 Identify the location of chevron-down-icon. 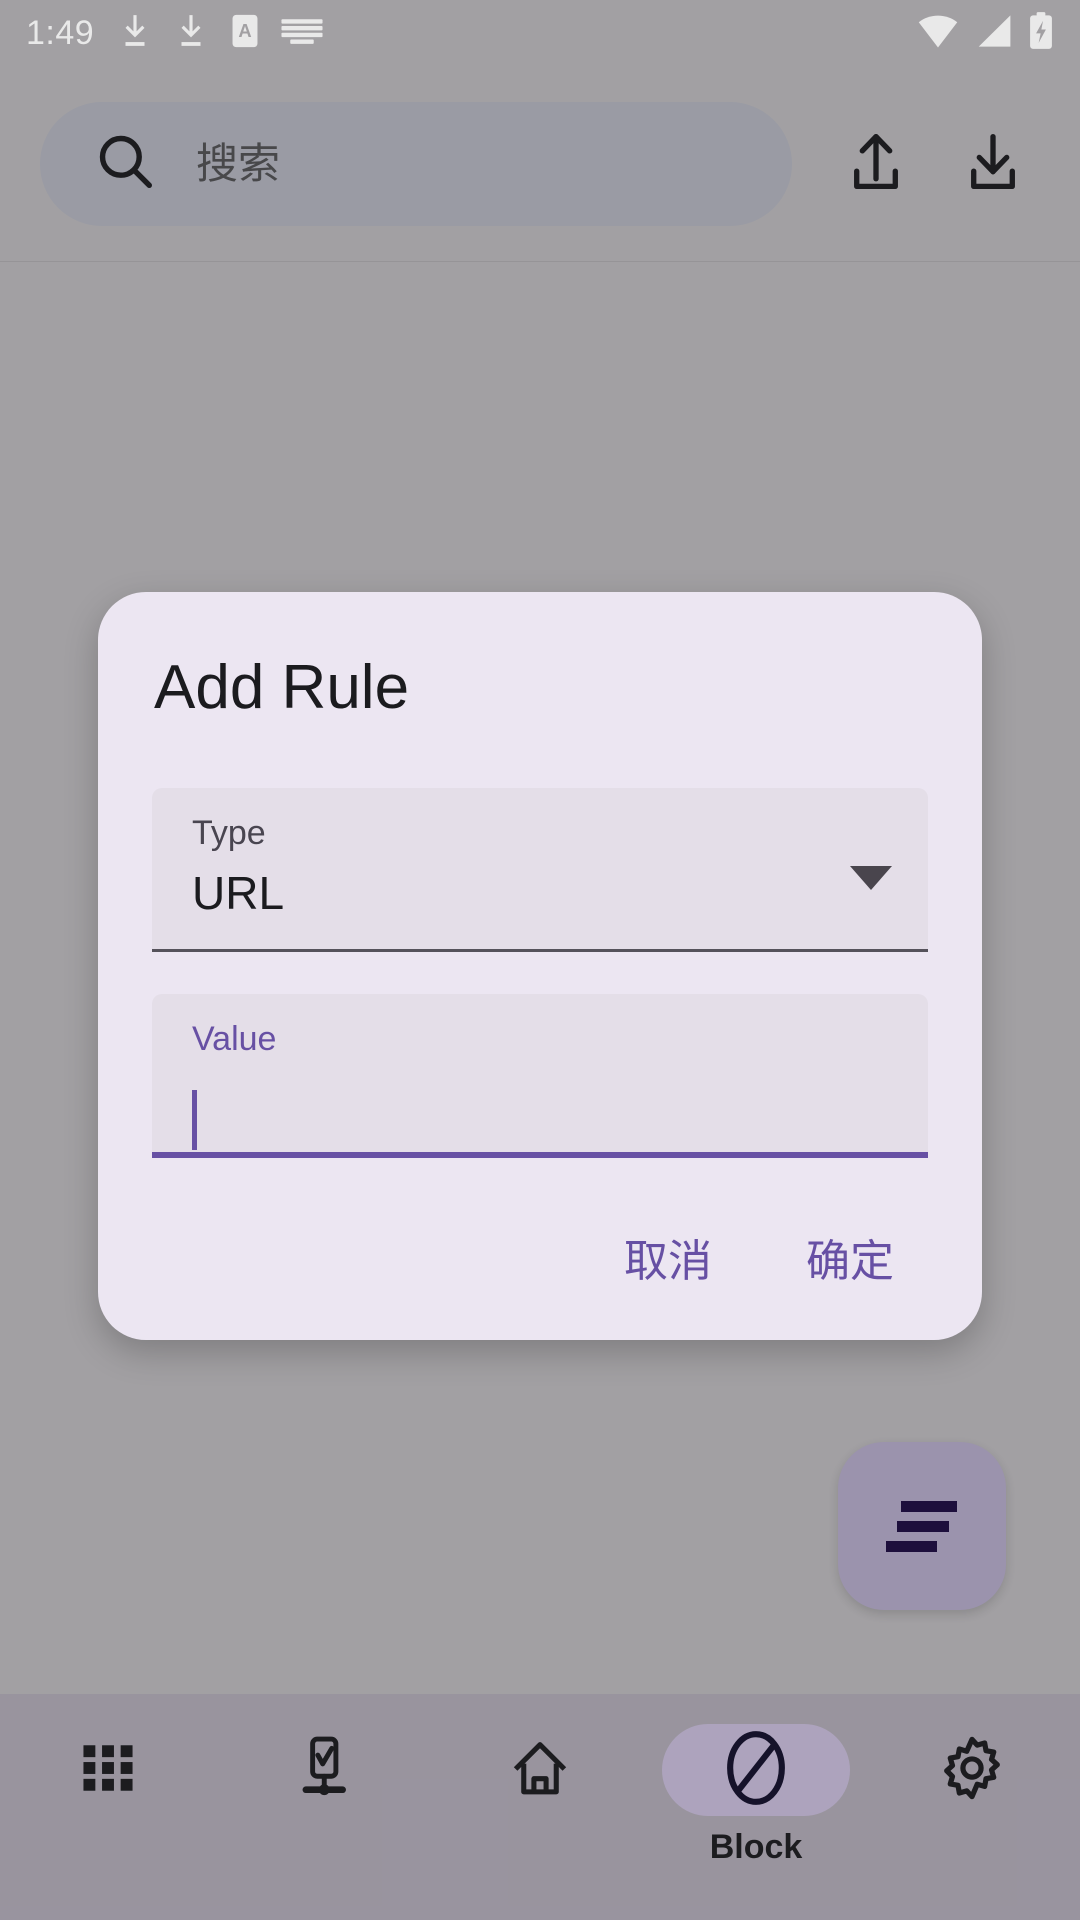
(871, 878).